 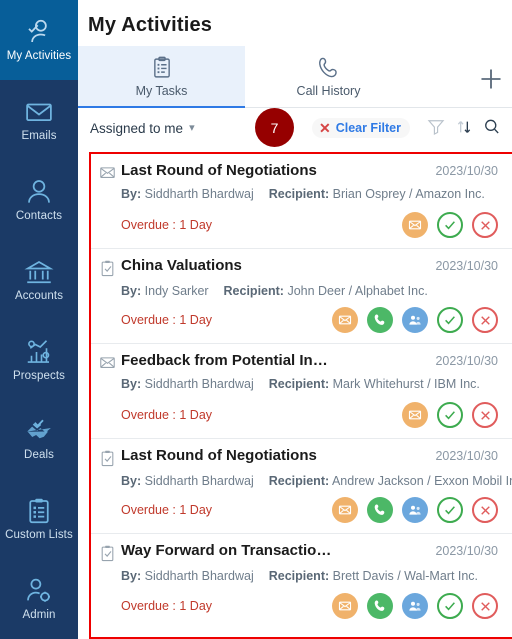 I want to click on chevron-down-icon: ▾, so click(x=192, y=127).